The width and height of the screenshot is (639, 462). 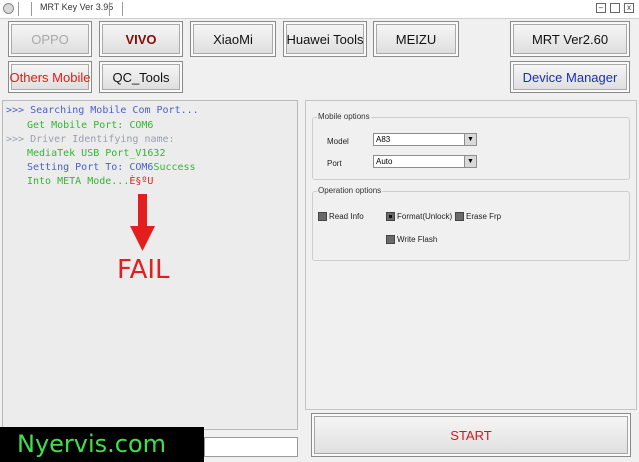 I want to click on maximize-icon, so click(x=615, y=8).